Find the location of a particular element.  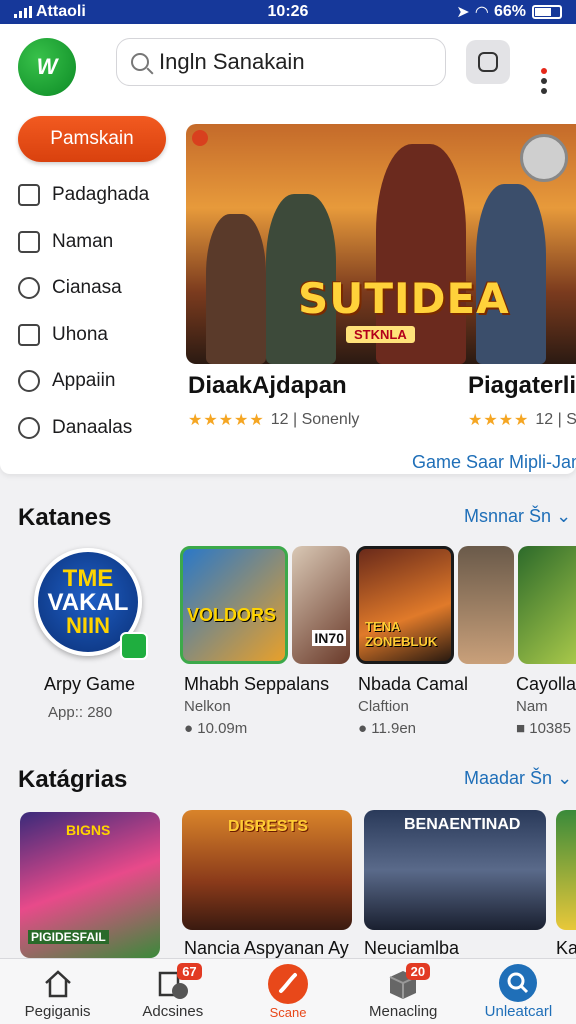

category-tile is located at coordinates (566, 870).